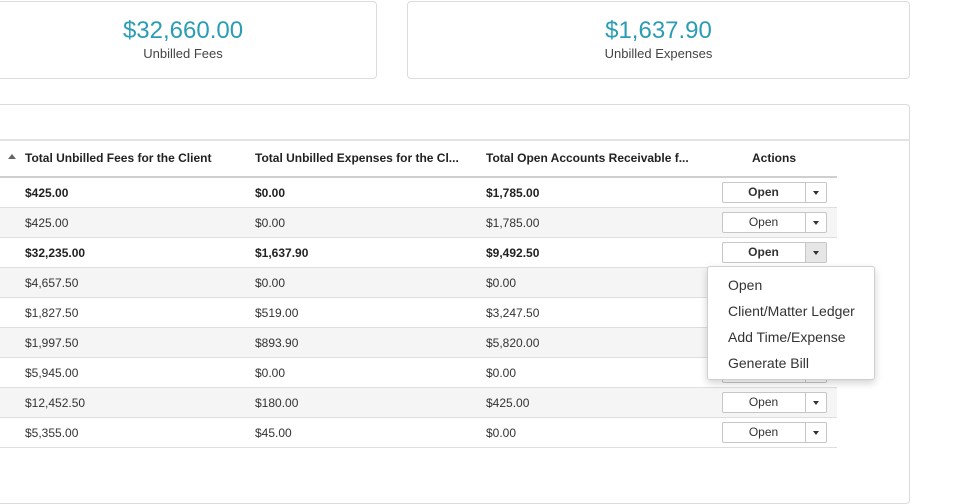  I want to click on unbilled-fees-label: Unbilled Fees, so click(183, 53).